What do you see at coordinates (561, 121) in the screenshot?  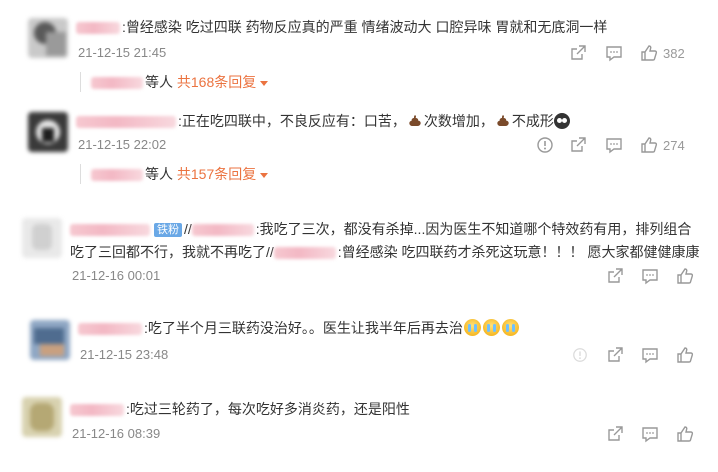 I see `crying-mask-emoji-icon` at bounding box center [561, 121].